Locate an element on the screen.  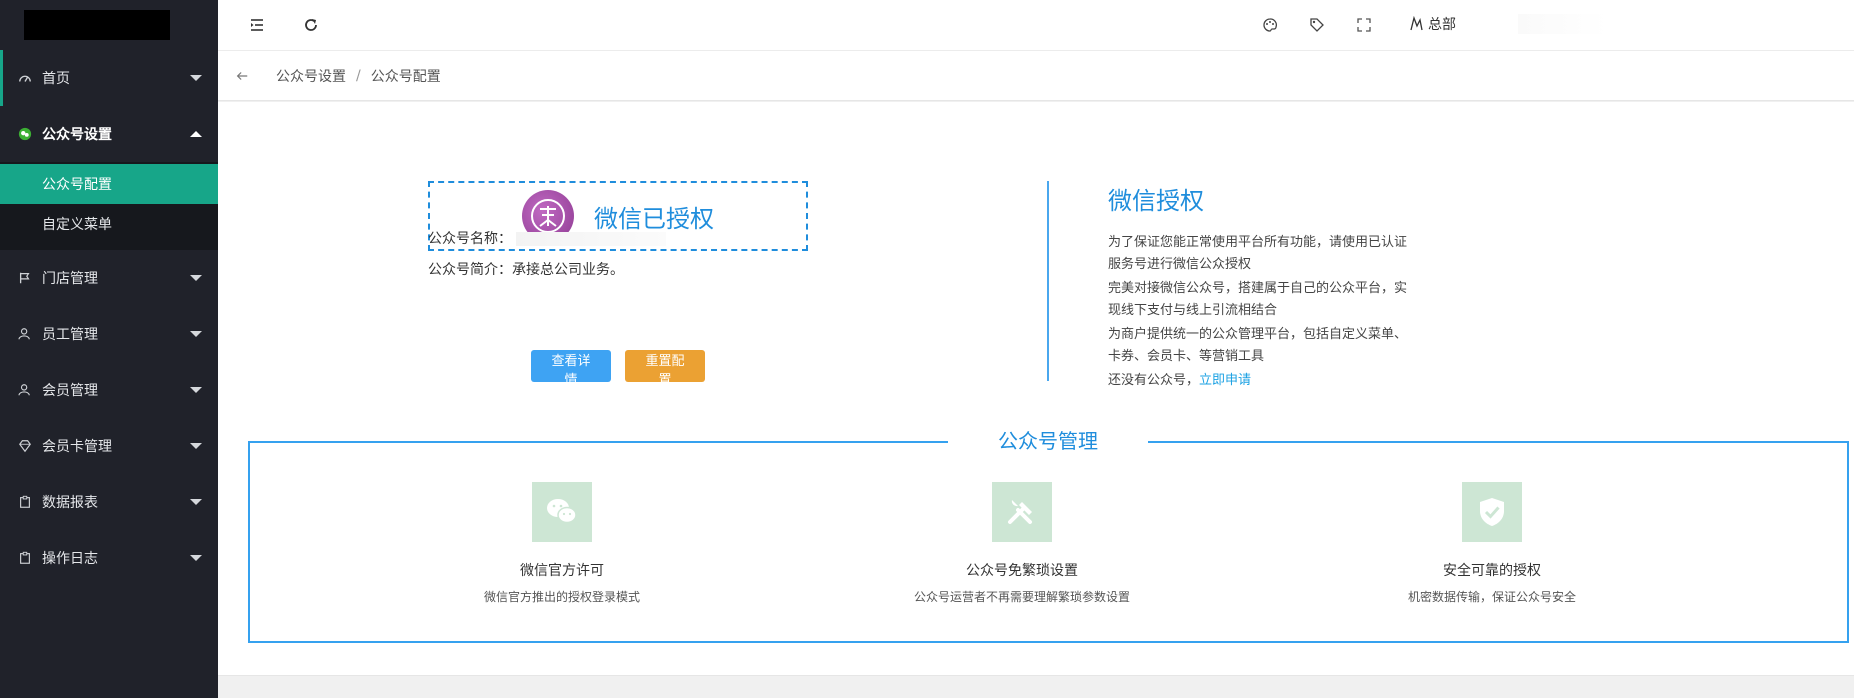
footer-strip is located at coordinates (1036, 686).